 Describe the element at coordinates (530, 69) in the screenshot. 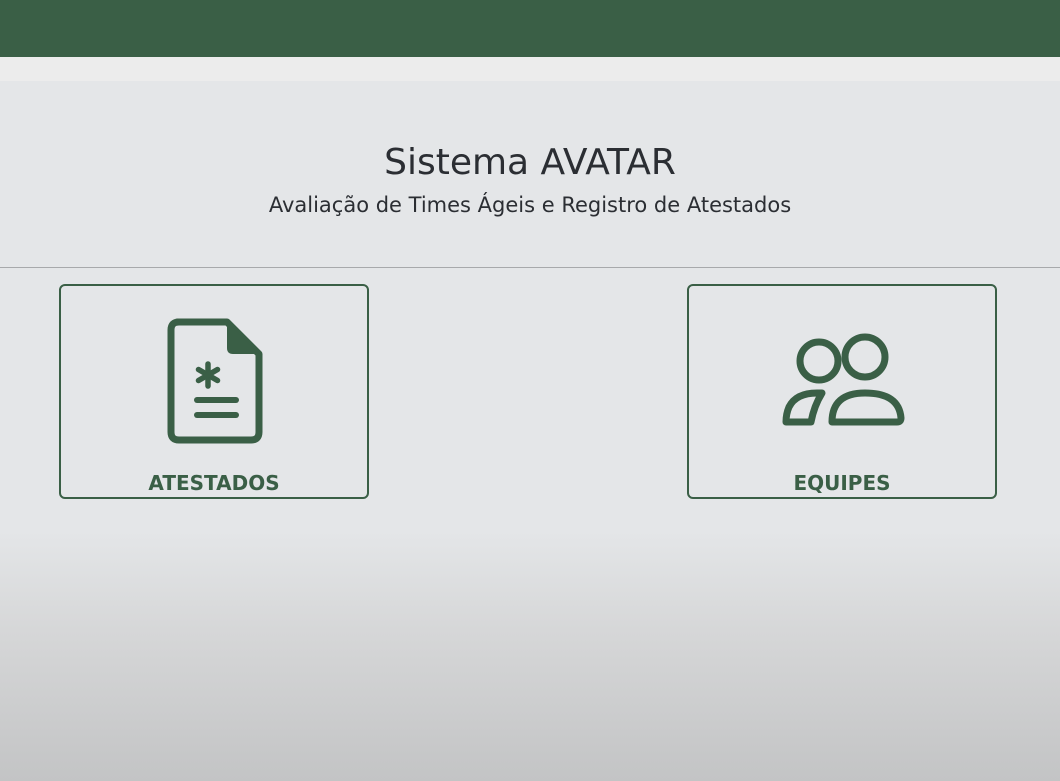

I see `secondary-bar` at that location.